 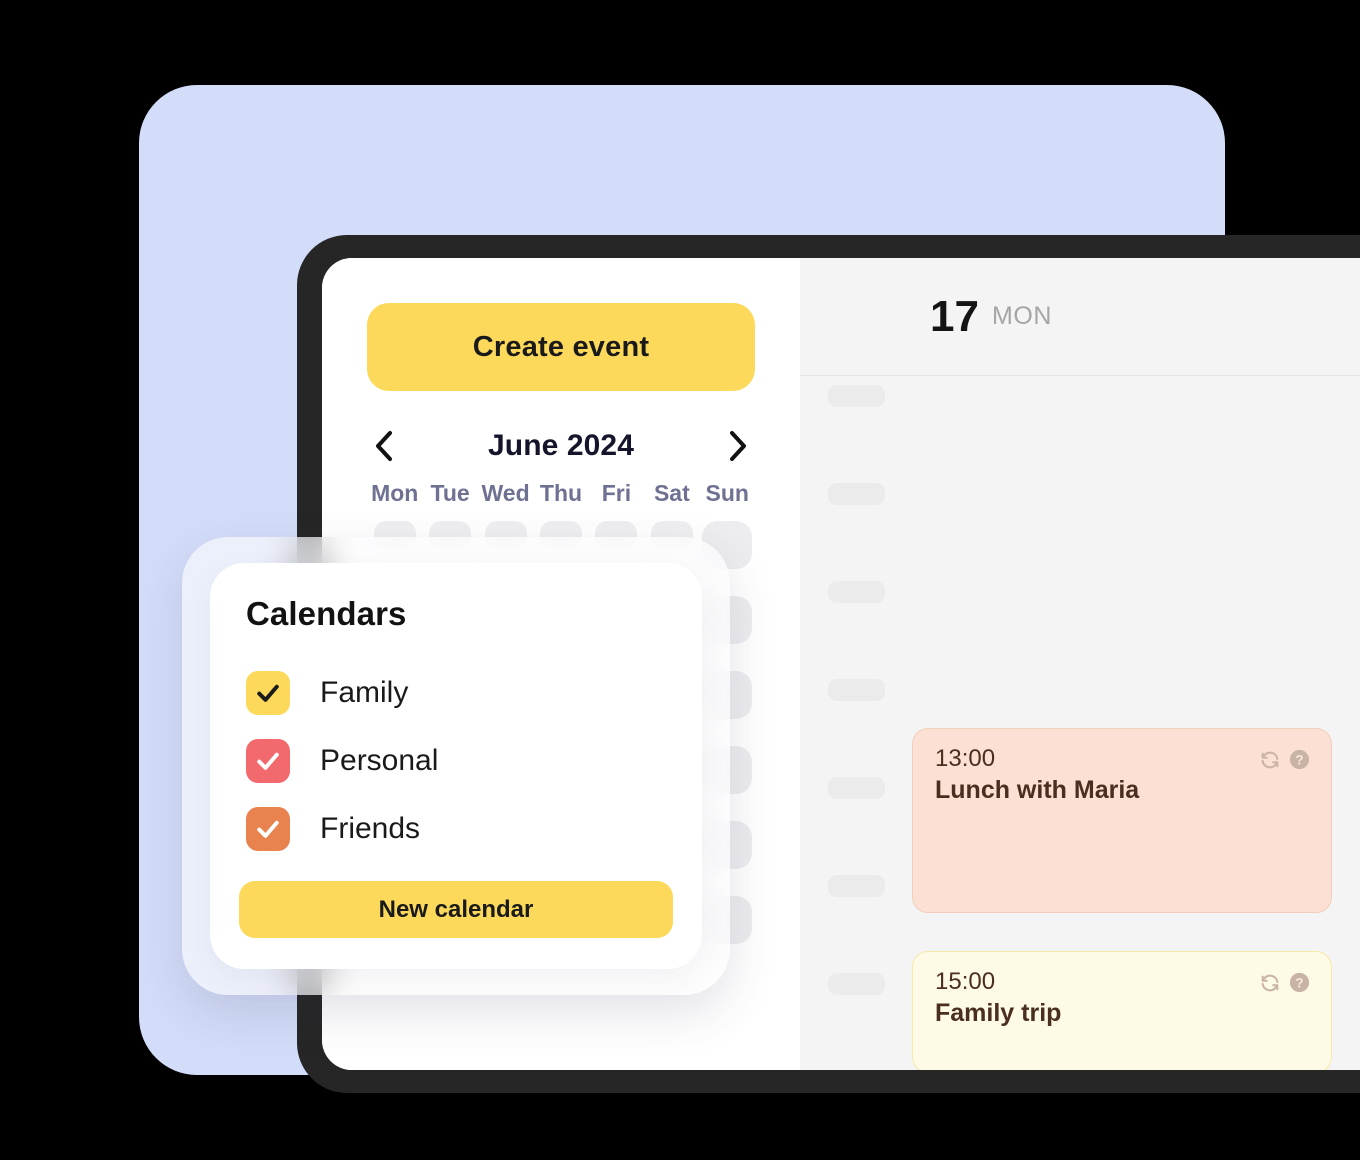 What do you see at coordinates (370, 828) in the screenshot?
I see `calendar-name: Friends` at bounding box center [370, 828].